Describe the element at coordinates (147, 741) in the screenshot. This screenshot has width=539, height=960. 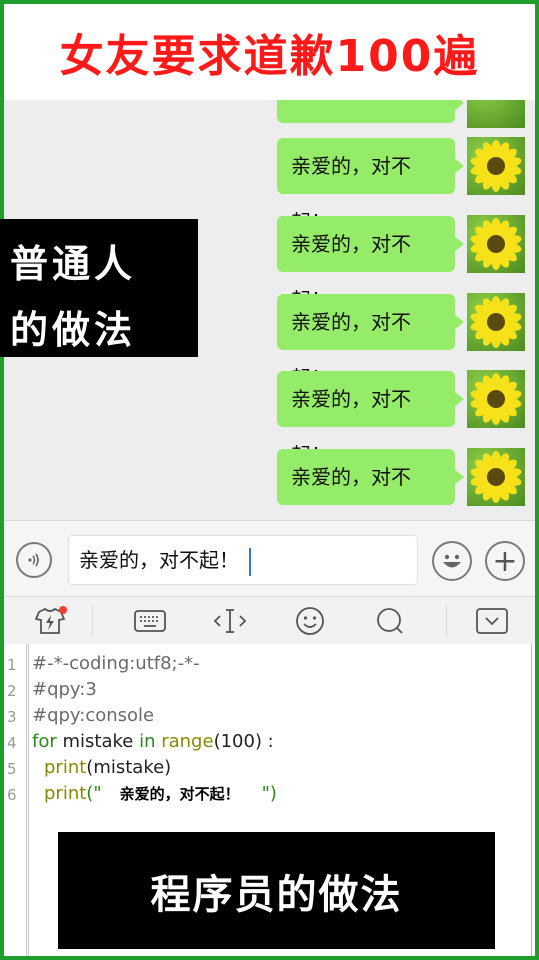
I see `keyword-in: in` at that location.